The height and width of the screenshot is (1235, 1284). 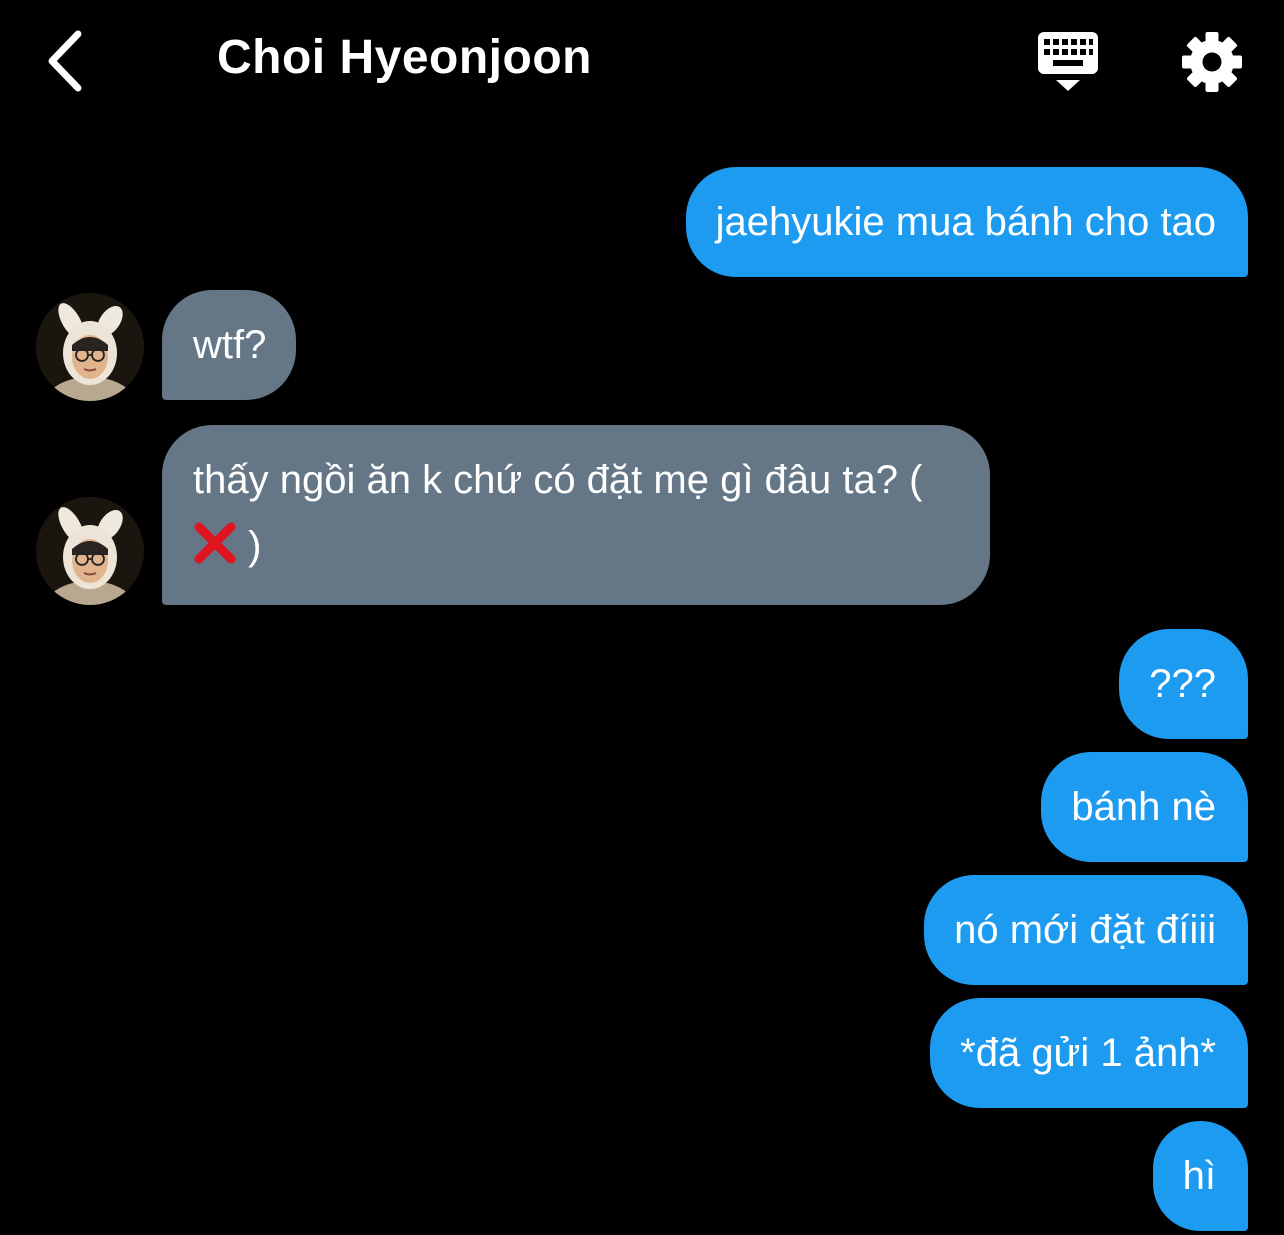 I want to click on chevron-left-icon, so click(x=65, y=61).